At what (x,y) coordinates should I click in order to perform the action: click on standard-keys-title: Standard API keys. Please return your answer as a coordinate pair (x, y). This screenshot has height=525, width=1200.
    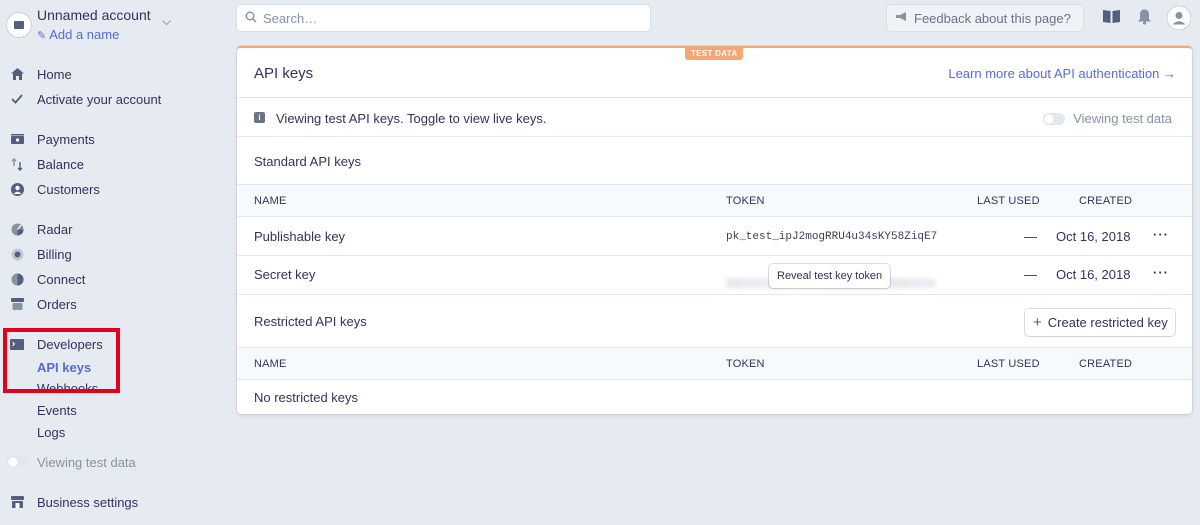
    Looking at the image, I should click on (307, 161).